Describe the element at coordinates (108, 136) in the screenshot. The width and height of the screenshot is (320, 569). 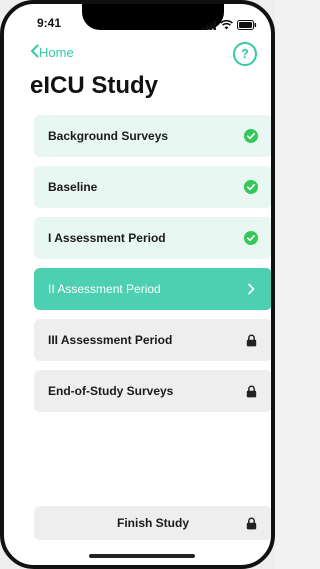
I see `step-label: Background Surveys` at that location.